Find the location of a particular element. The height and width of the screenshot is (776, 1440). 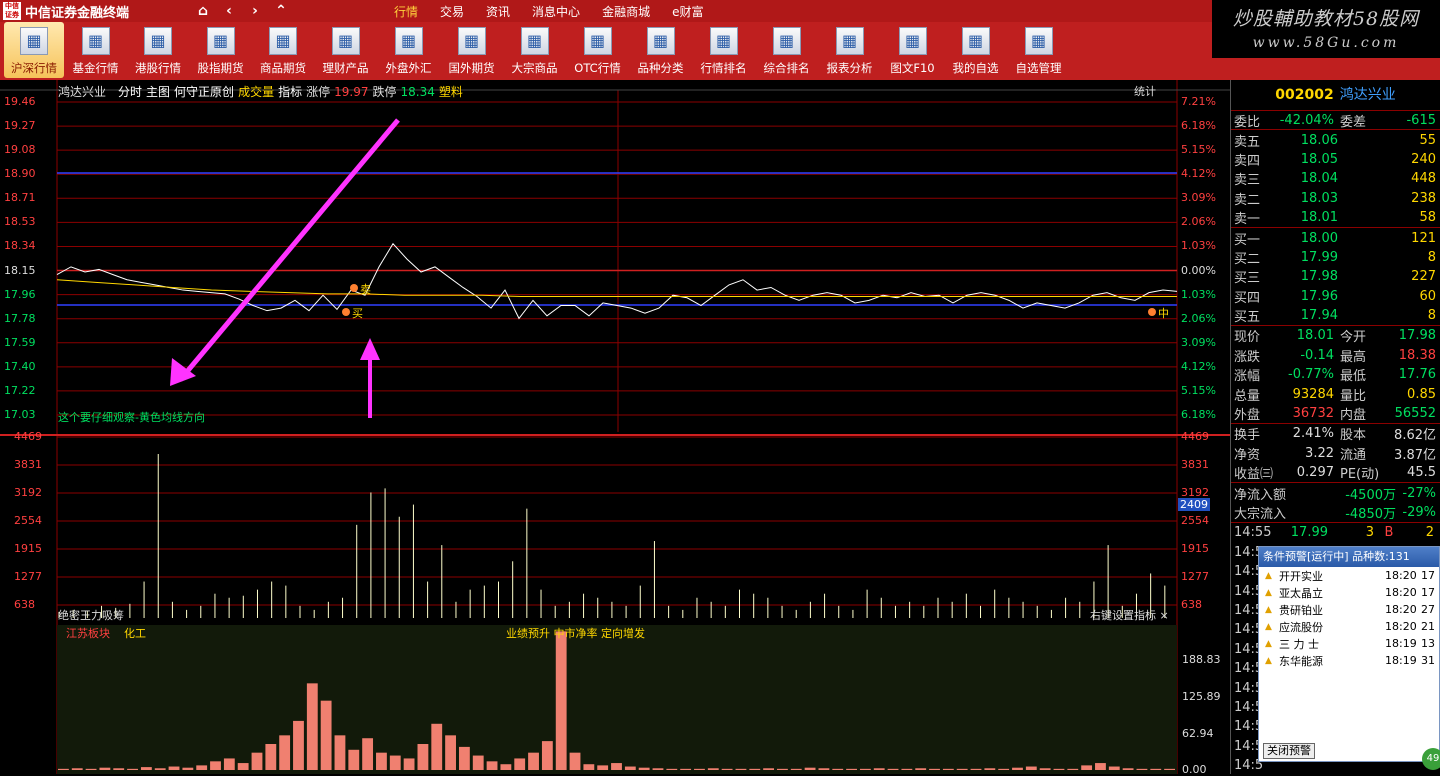

quote-cell: 18.01 is located at coordinates (1319, 218).